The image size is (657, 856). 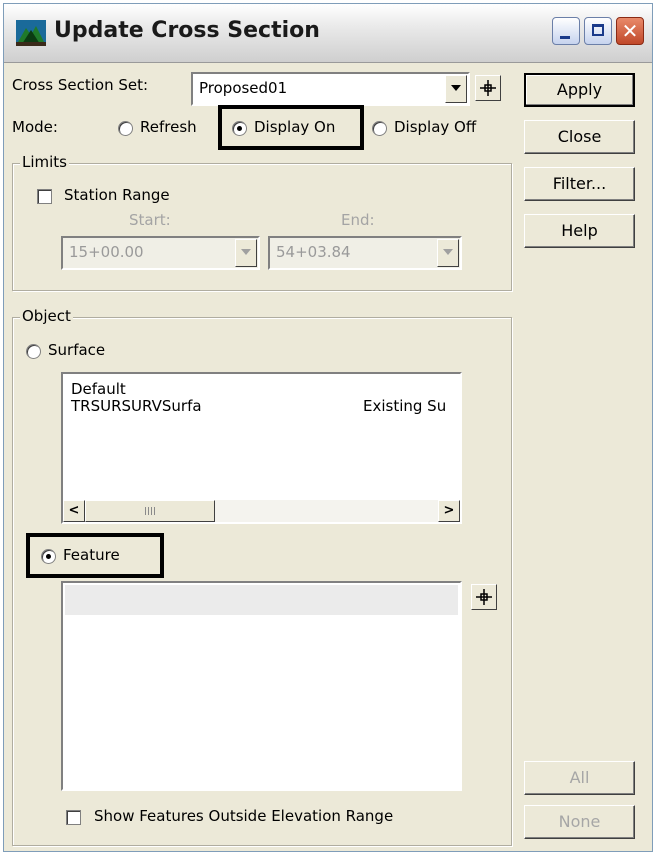 I want to click on mode-refresh-label: Refresh, so click(x=168, y=127).